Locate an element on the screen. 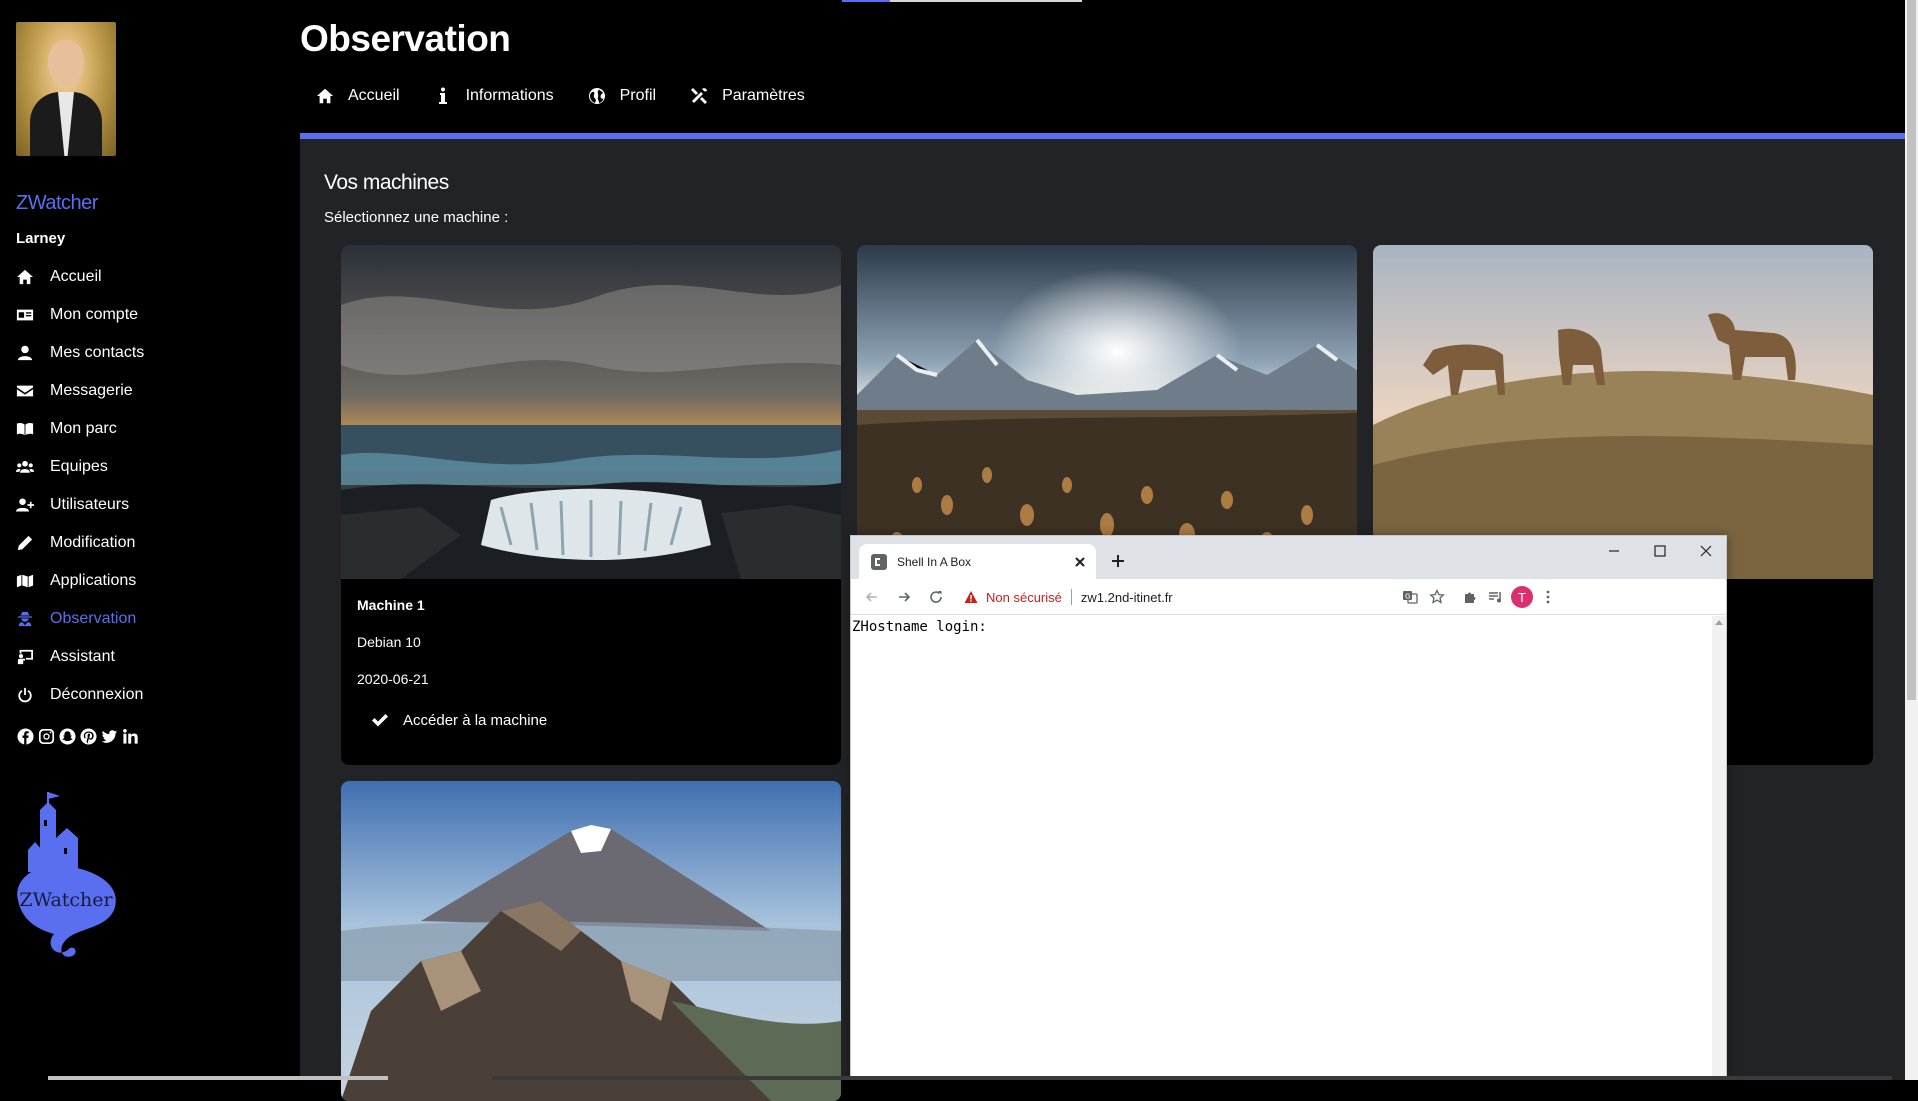  nav-profil: Profil is located at coordinates (622, 96).